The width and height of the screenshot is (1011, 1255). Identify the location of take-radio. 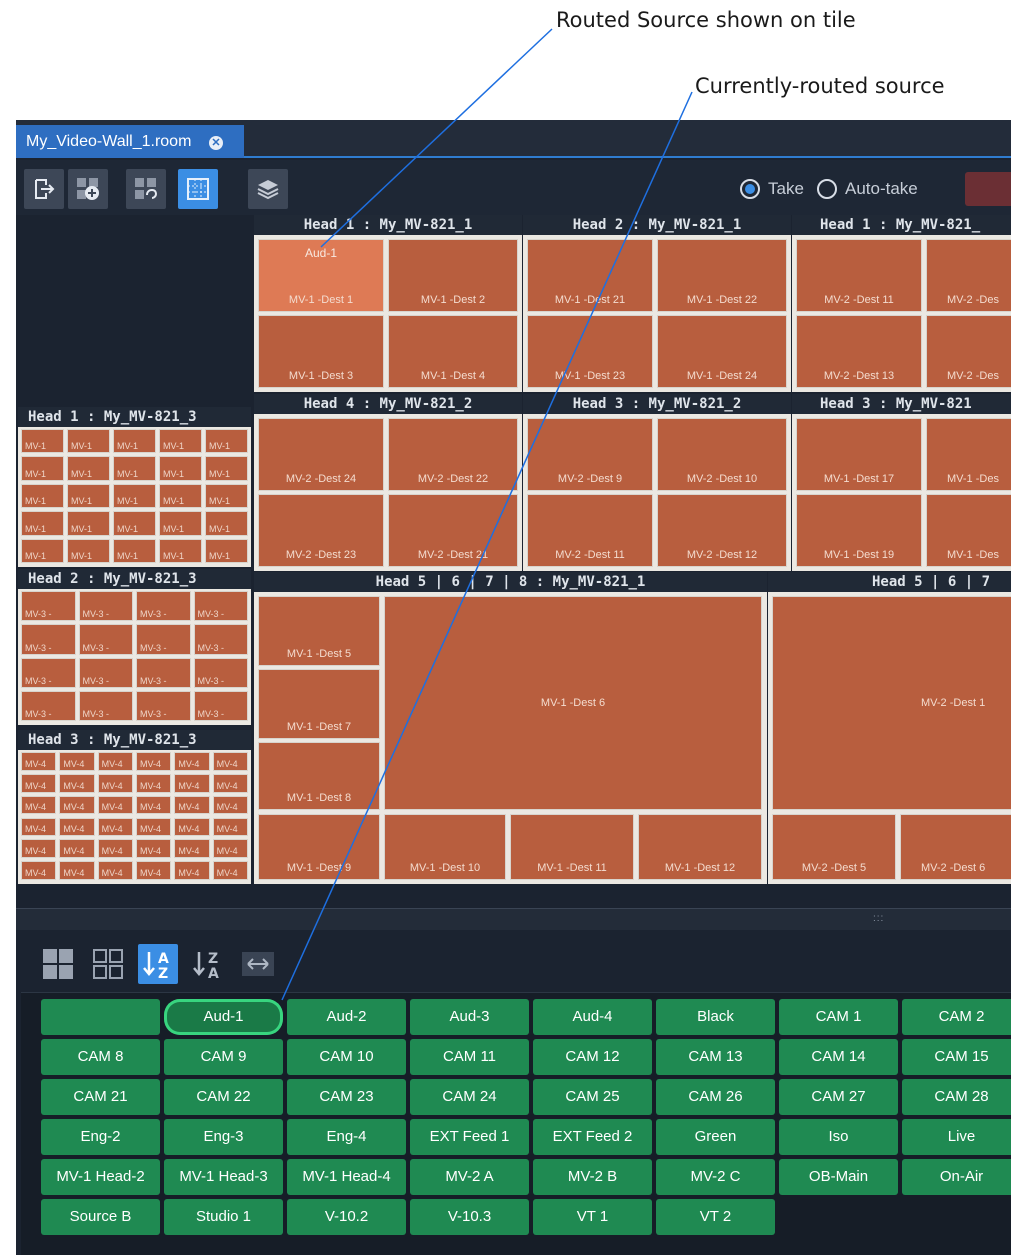
(750, 189).